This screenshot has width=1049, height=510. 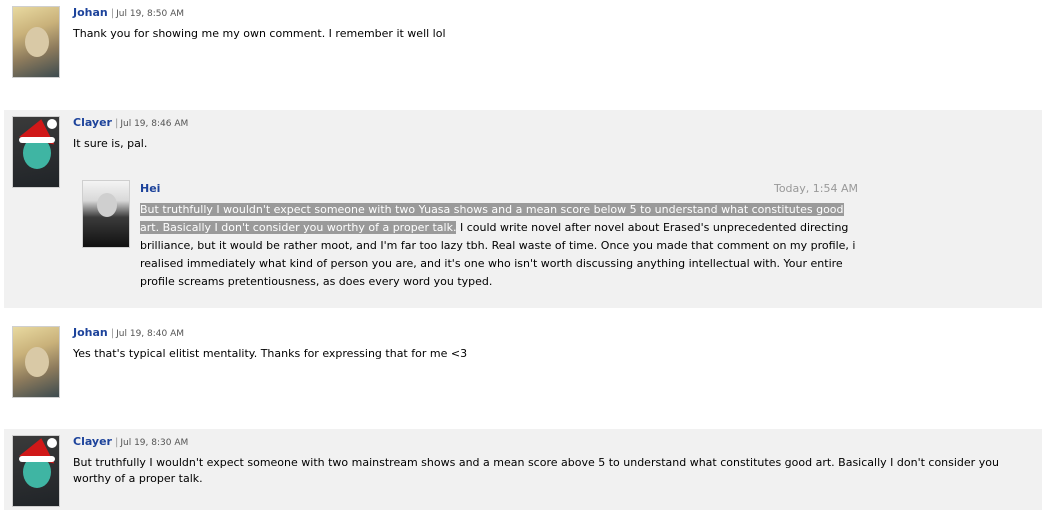 I want to click on comment-date: Jul 19, 8:50 AM, so click(x=150, y=14).